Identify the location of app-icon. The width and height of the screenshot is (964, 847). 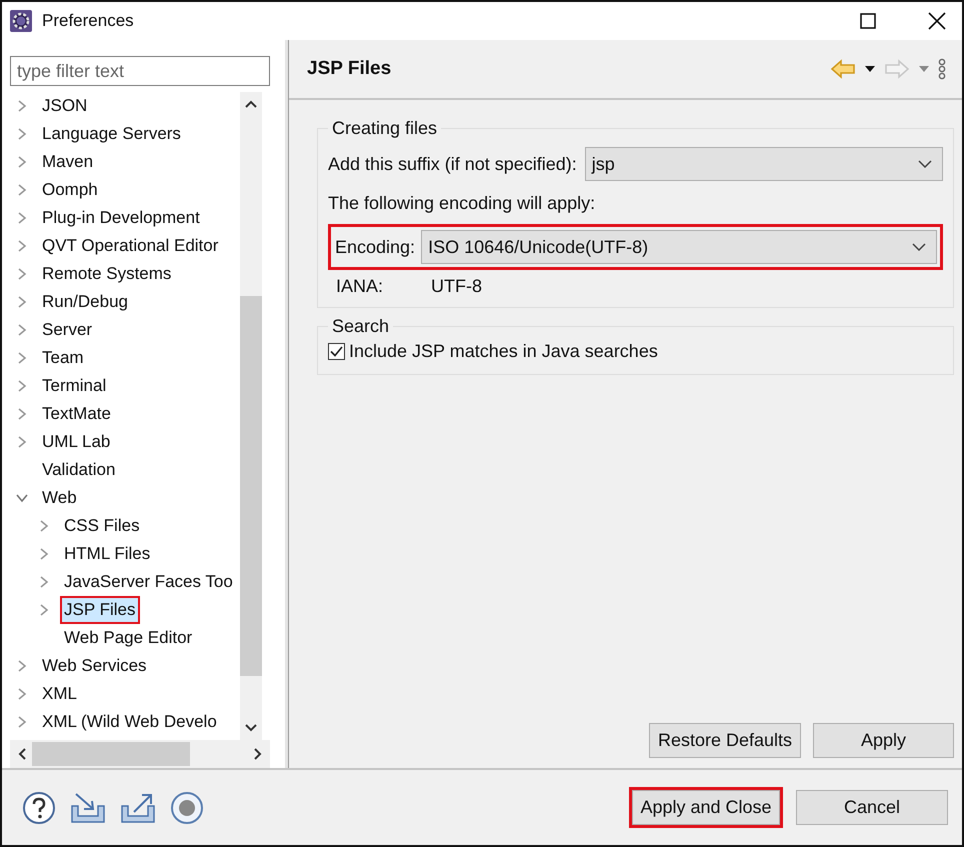
(21, 21).